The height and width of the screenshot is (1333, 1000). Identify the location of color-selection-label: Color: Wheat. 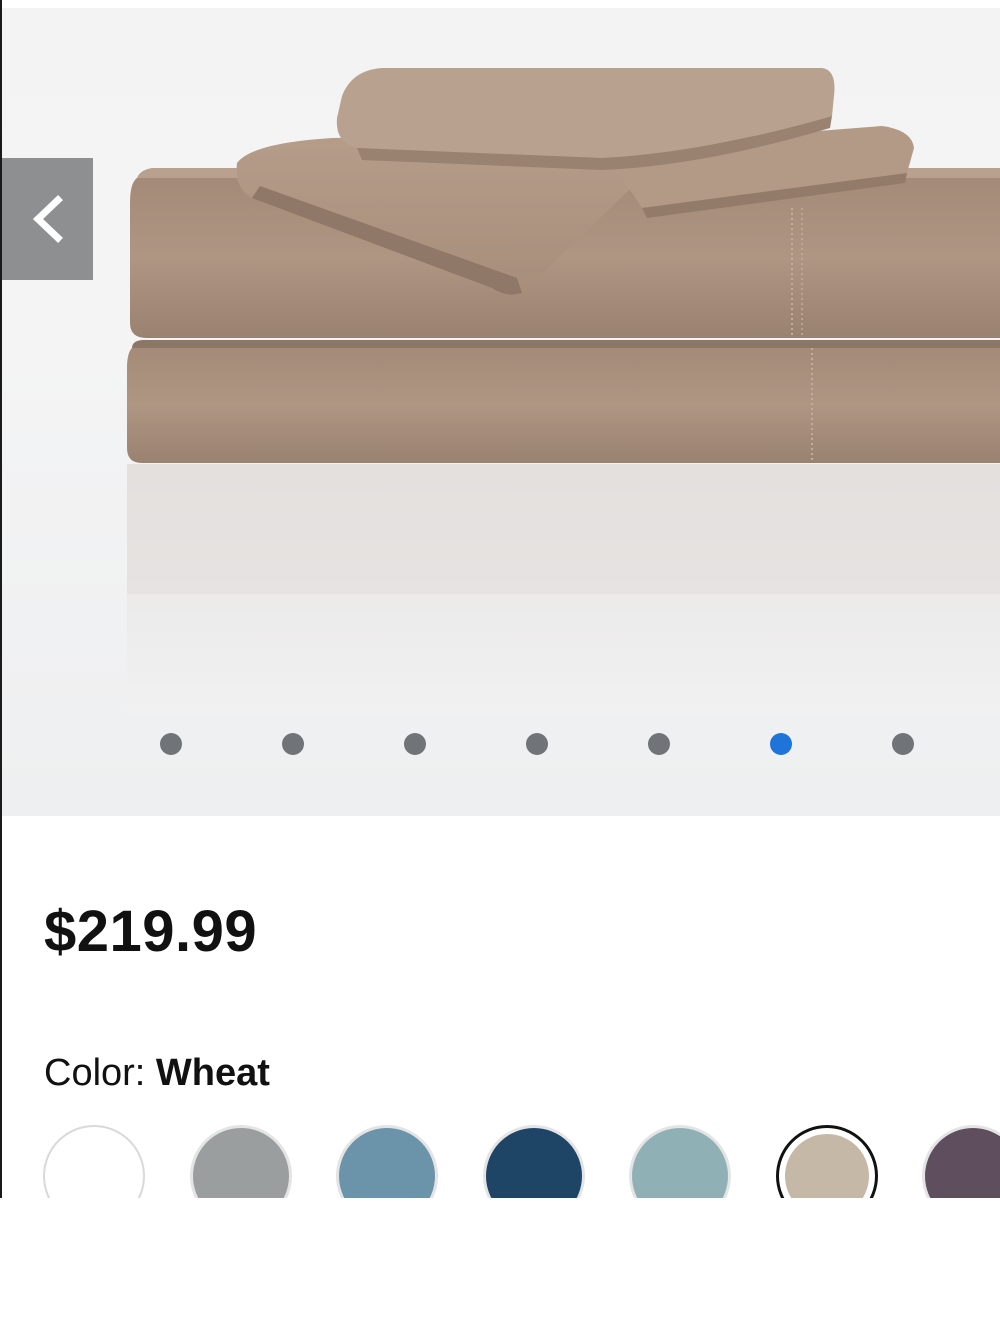
(157, 1073).